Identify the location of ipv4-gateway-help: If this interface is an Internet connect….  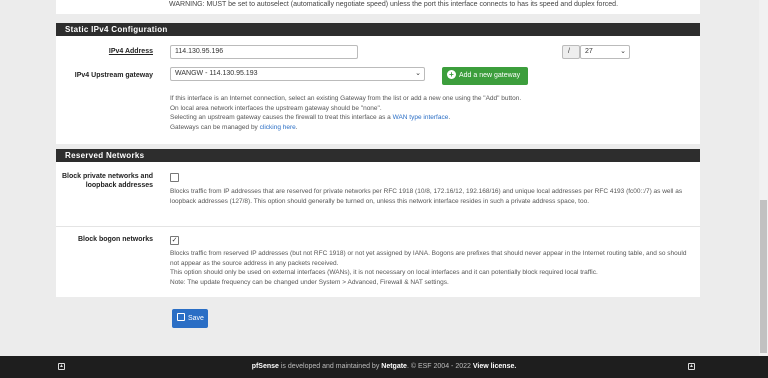
(430, 113).